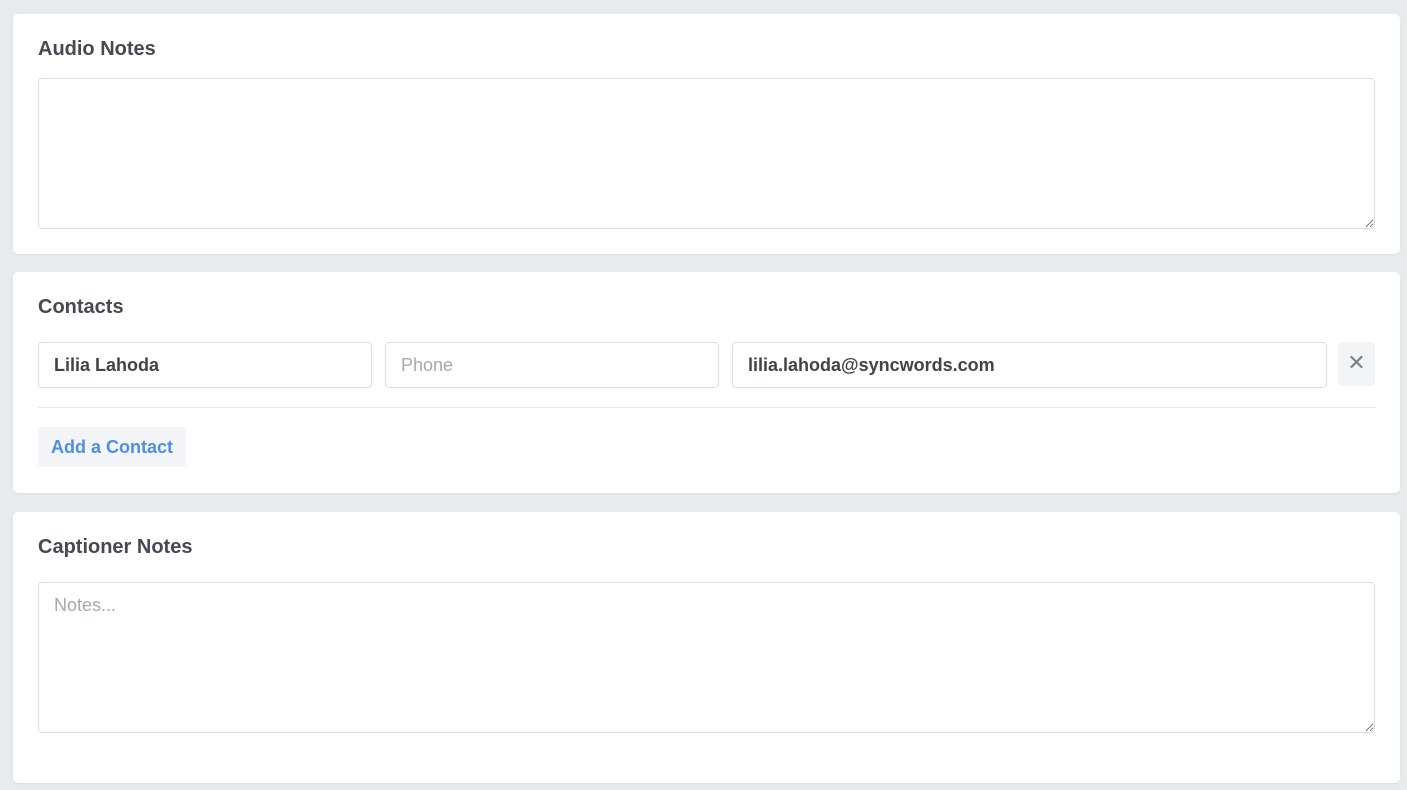  I want to click on contact-phone-input, so click(552, 365).